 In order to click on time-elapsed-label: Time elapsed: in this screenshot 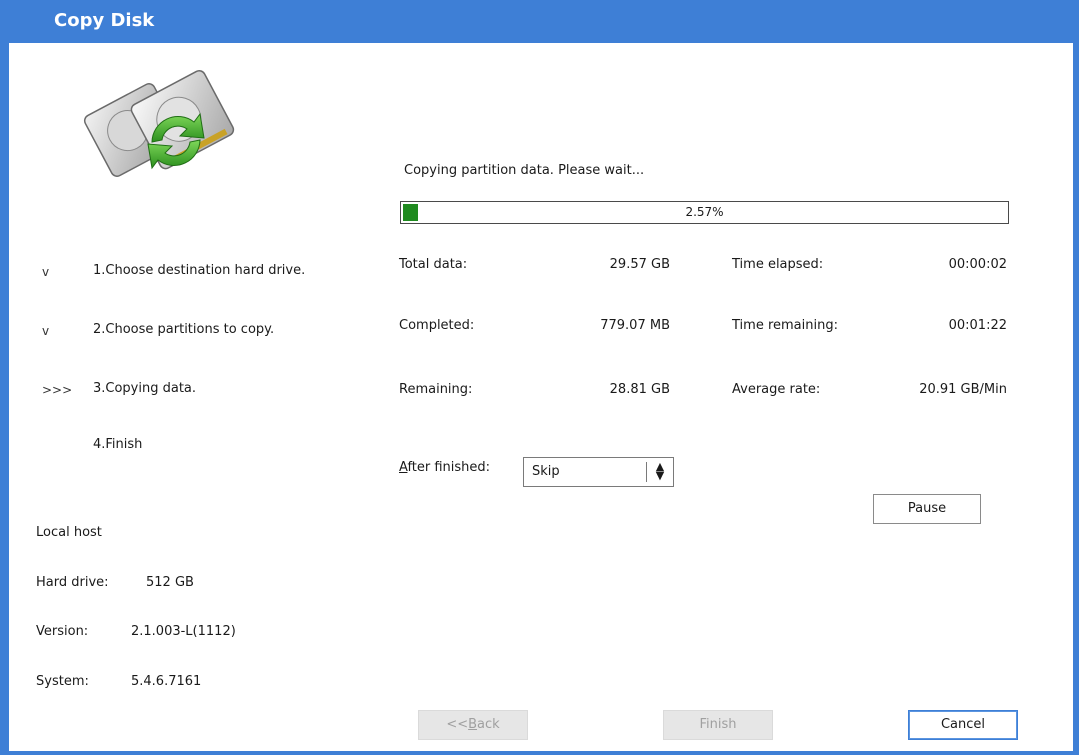, I will do `click(778, 264)`.